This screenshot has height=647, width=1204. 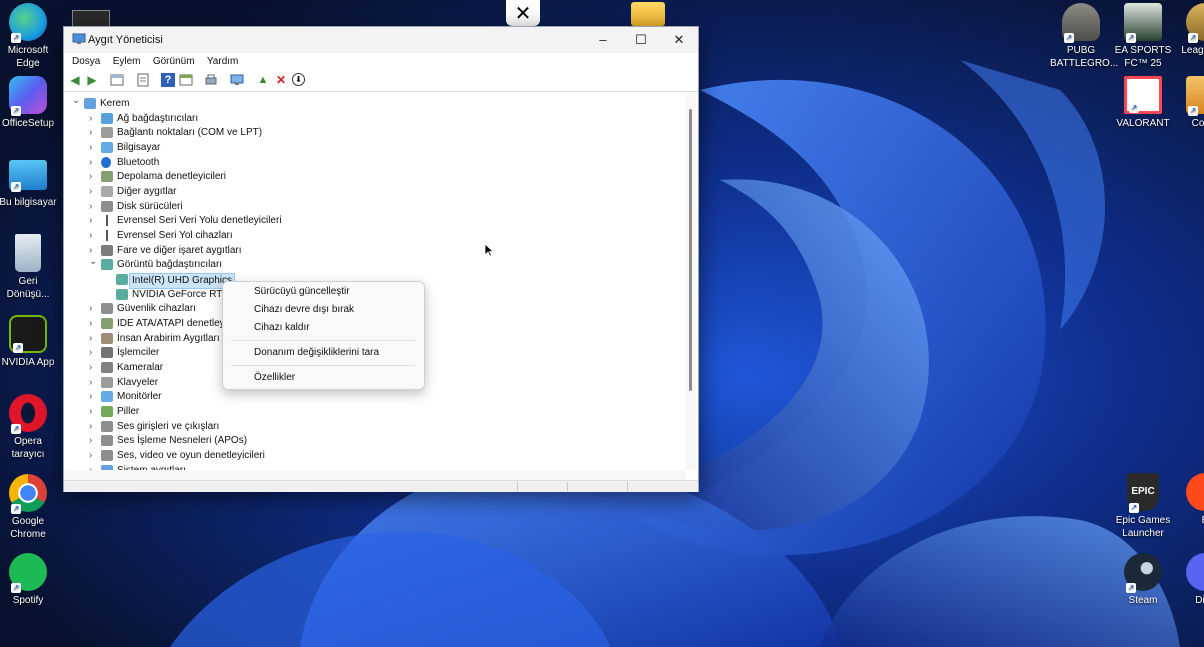 What do you see at coordinates (139, 397) in the screenshot?
I see `tree-item-label: Monitörler` at bounding box center [139, 397].